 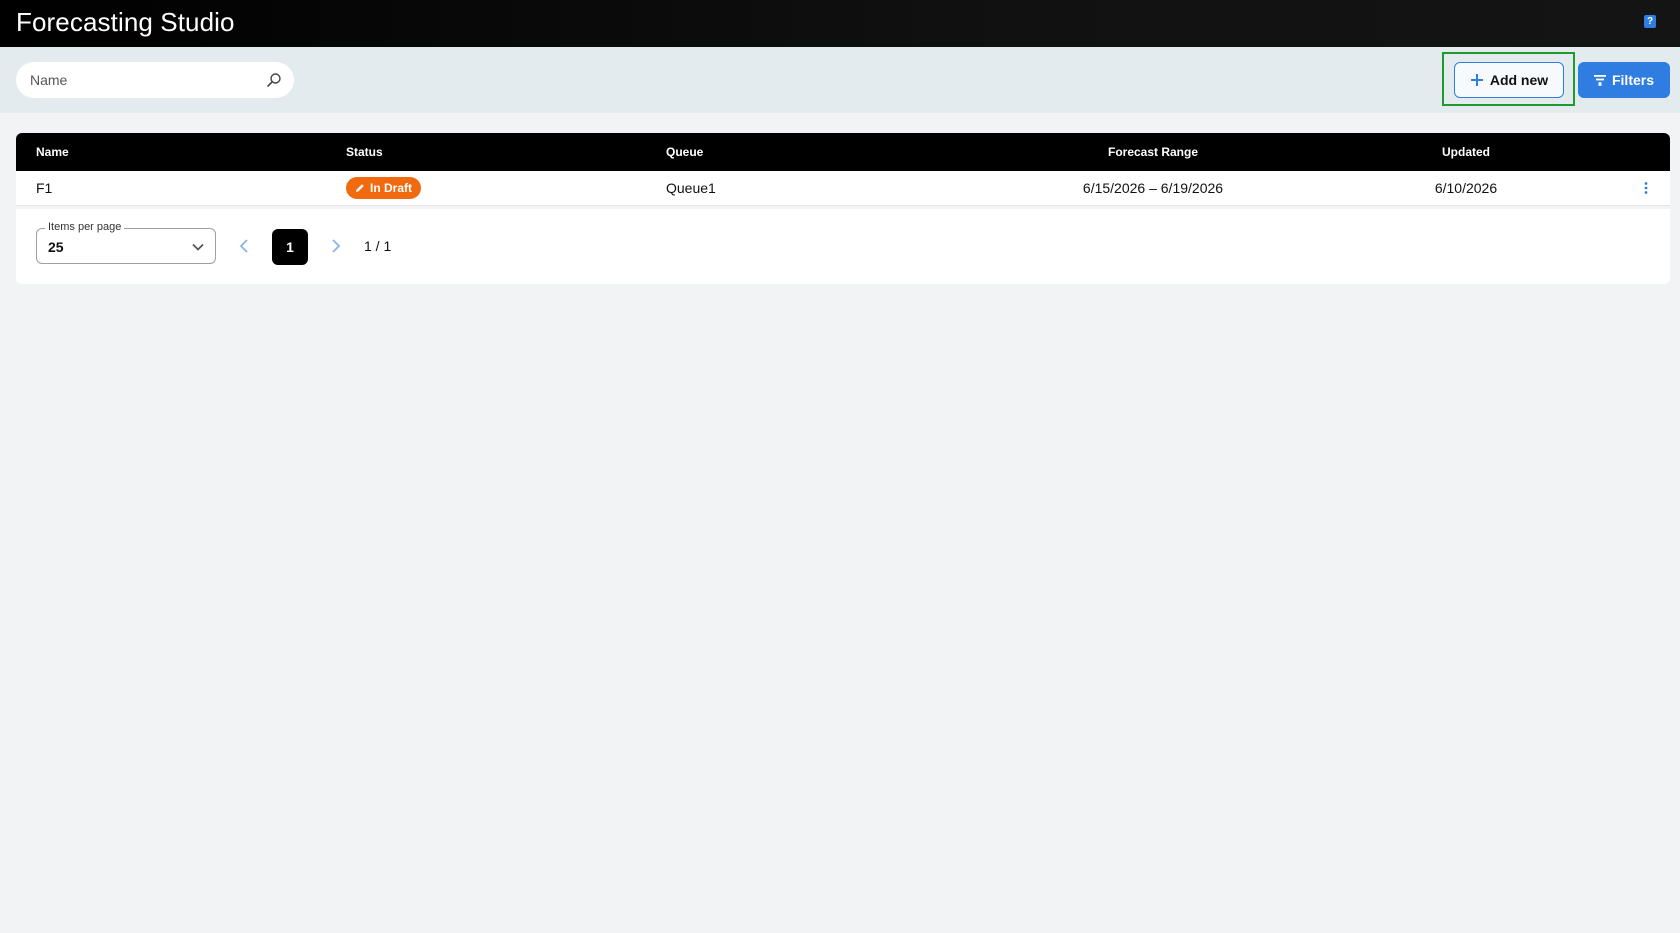 I want to click on funnel-icon, so click(x=1599, y=80).